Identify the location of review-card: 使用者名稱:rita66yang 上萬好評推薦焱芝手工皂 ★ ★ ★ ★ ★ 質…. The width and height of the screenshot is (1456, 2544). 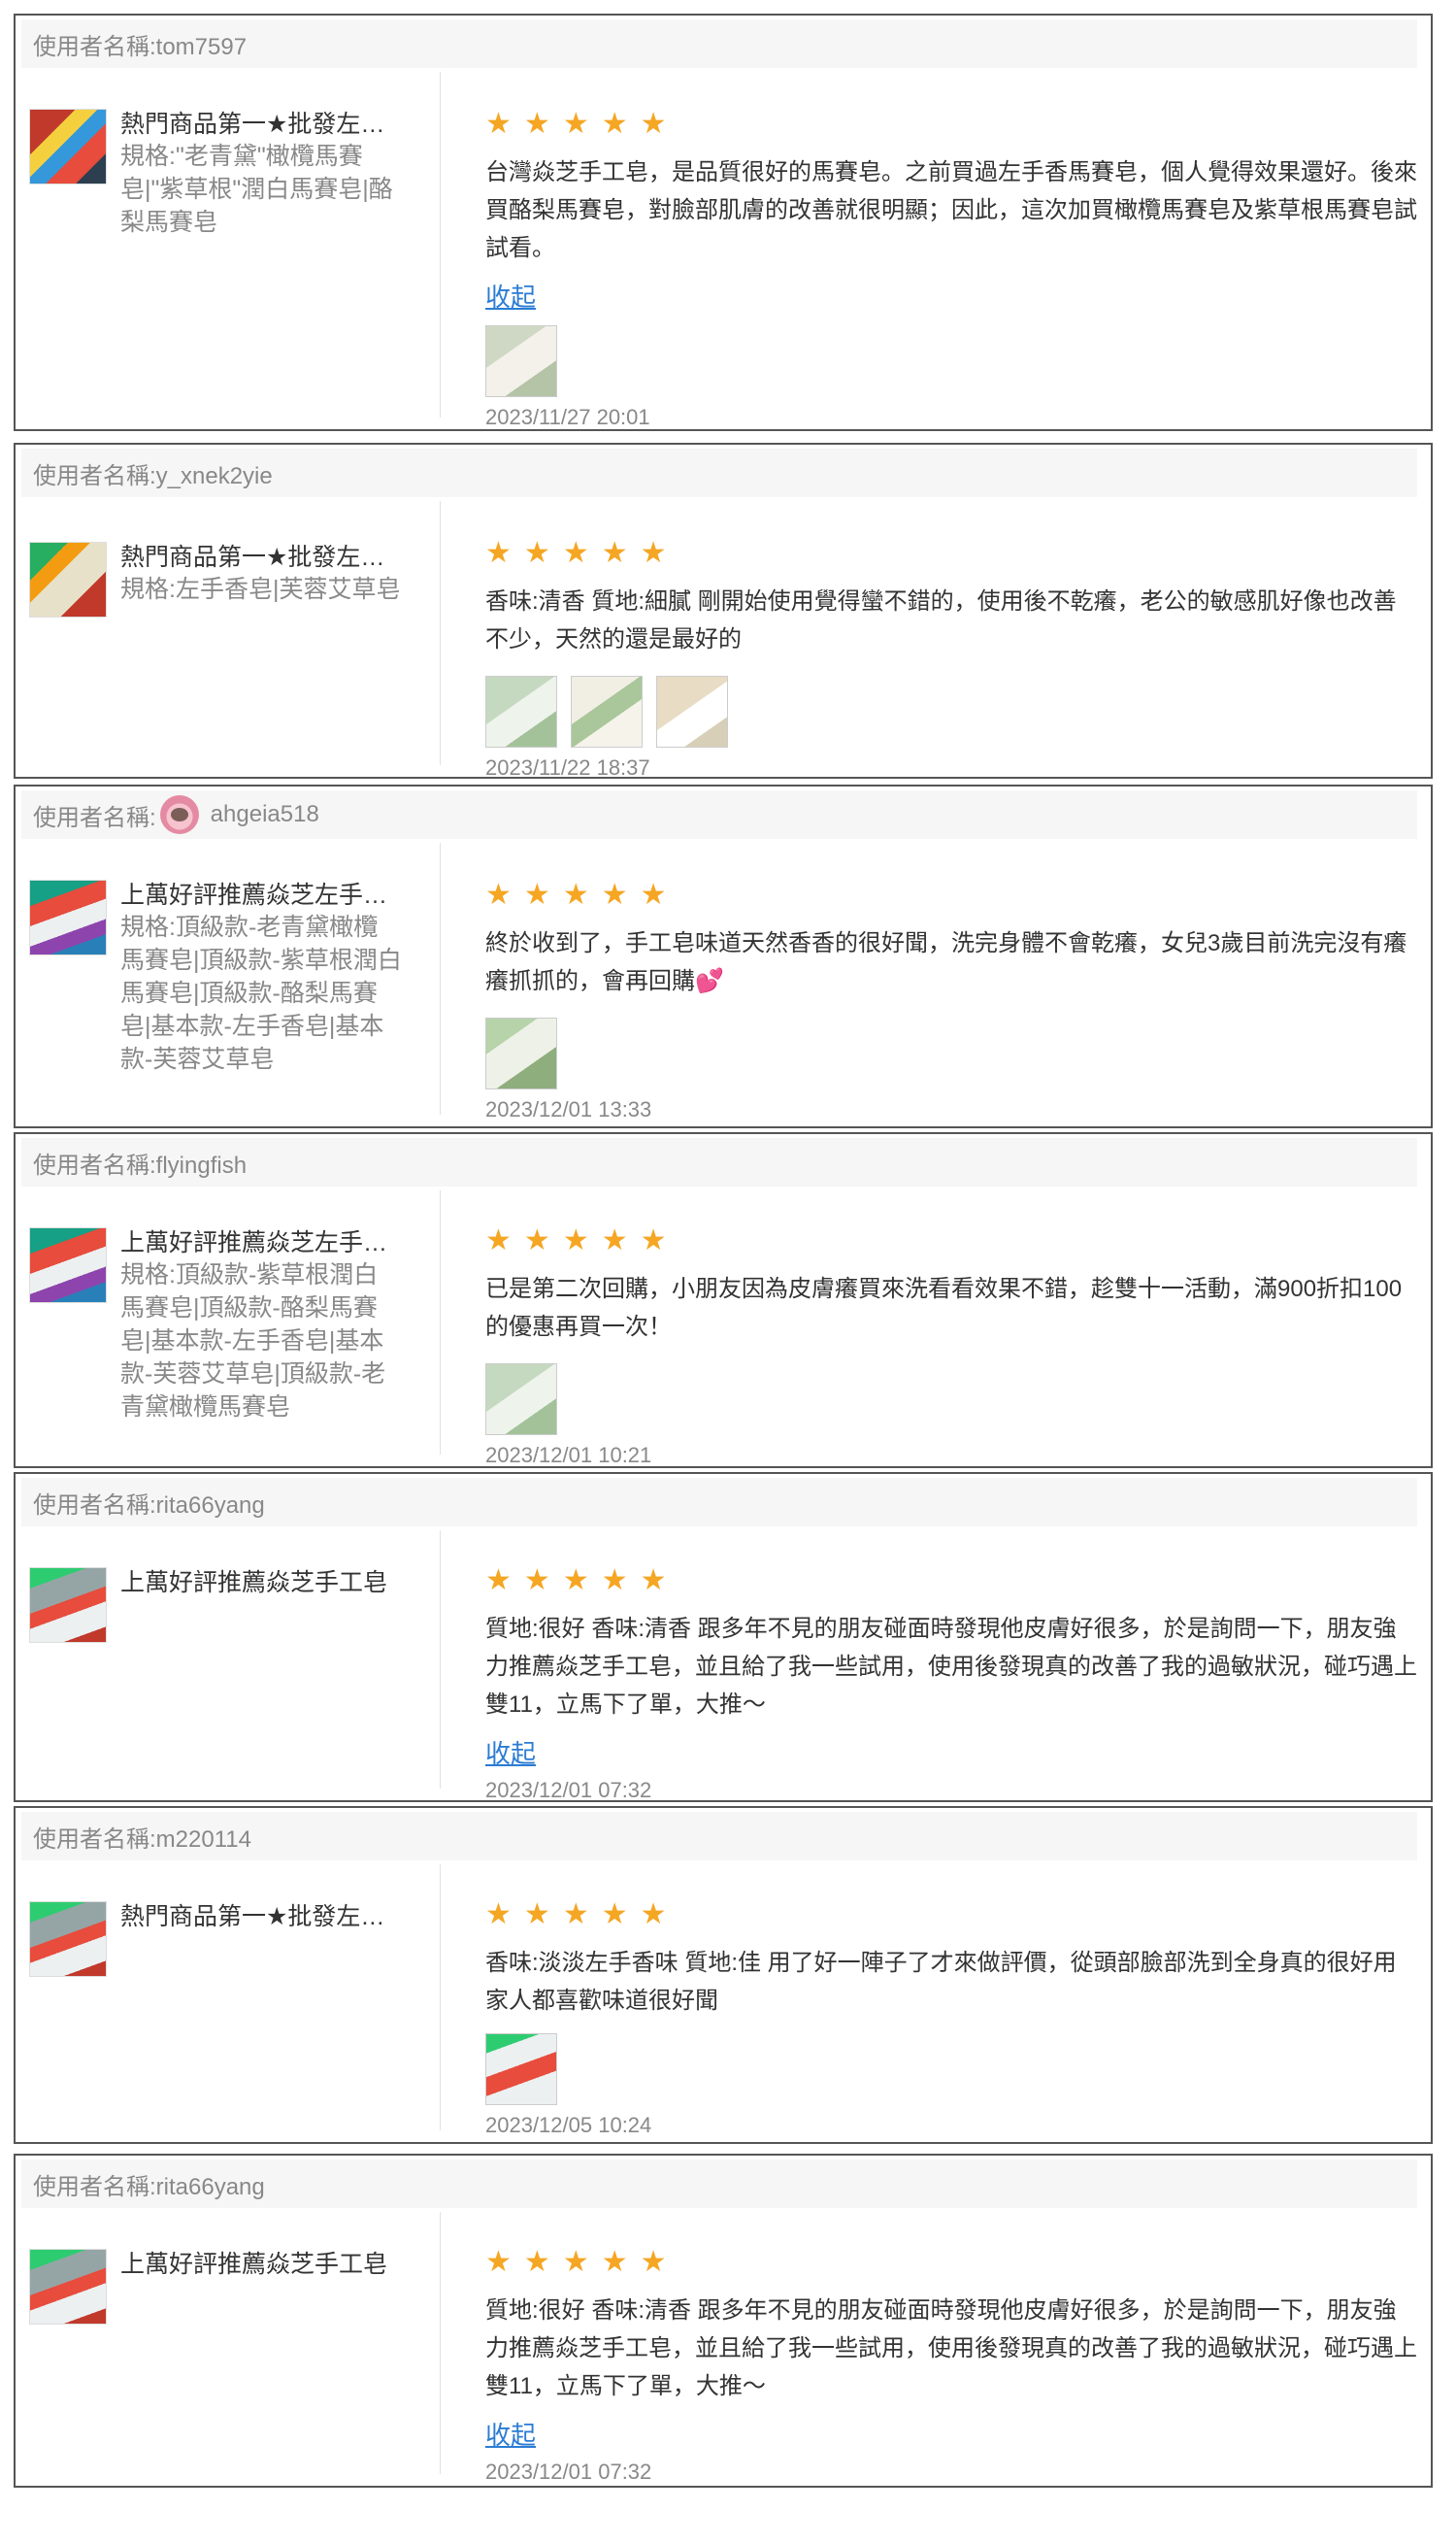
(723, 2321).